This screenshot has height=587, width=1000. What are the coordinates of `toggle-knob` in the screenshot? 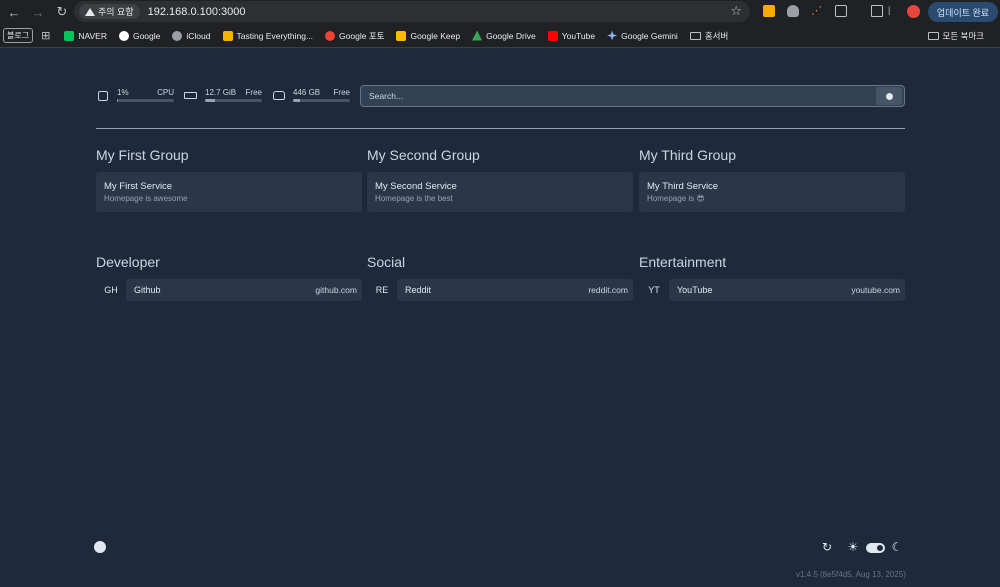 It's located at (880, 548).